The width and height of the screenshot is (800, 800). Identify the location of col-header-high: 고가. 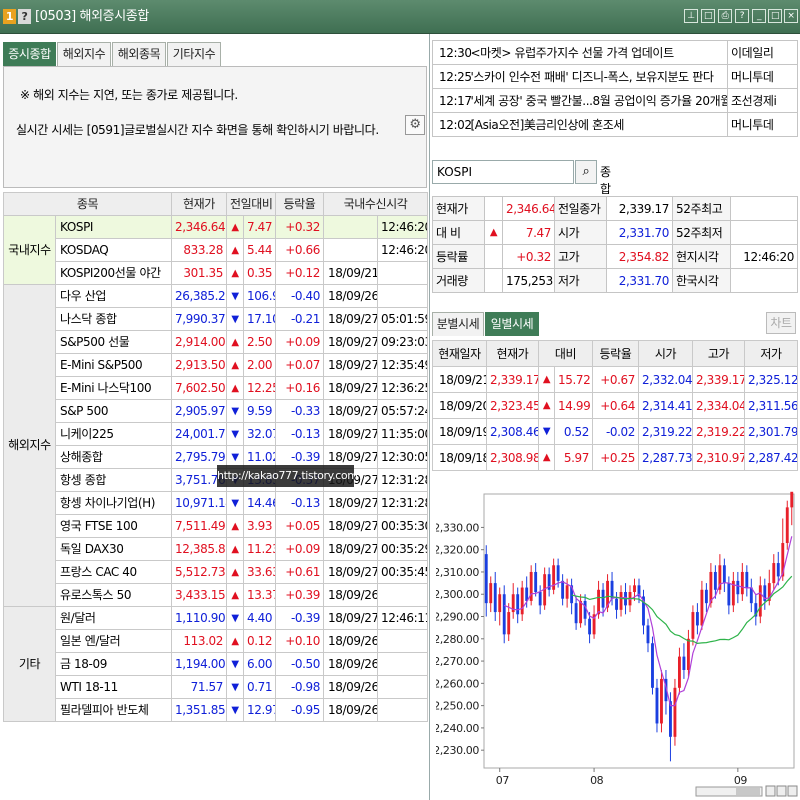
(718, 353).